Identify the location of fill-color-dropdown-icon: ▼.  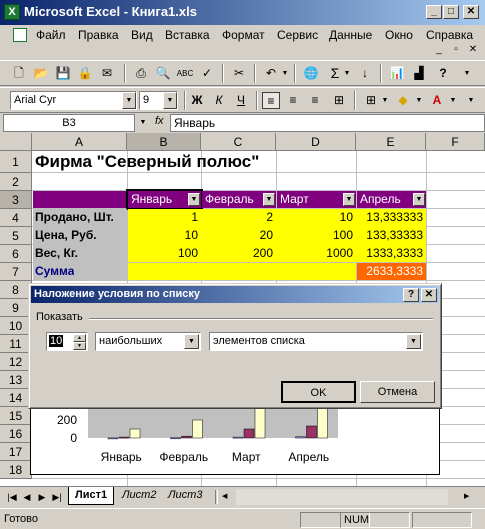
(419, 100).